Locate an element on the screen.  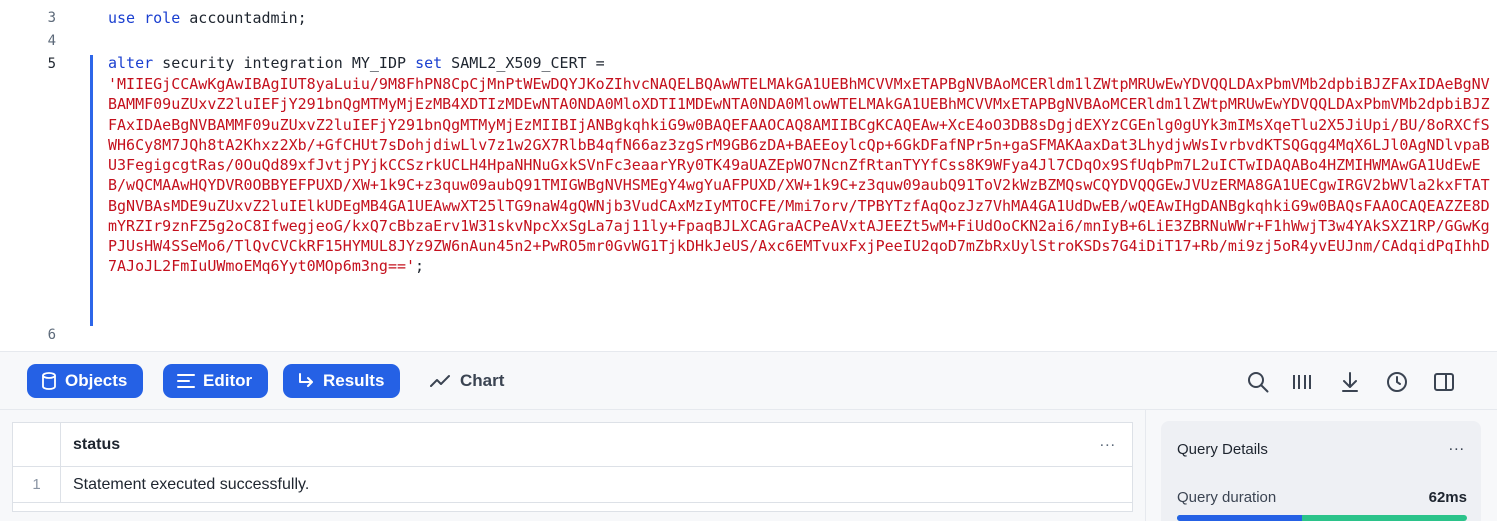
statement-terminator: ; is located at coordinates (420, 266).